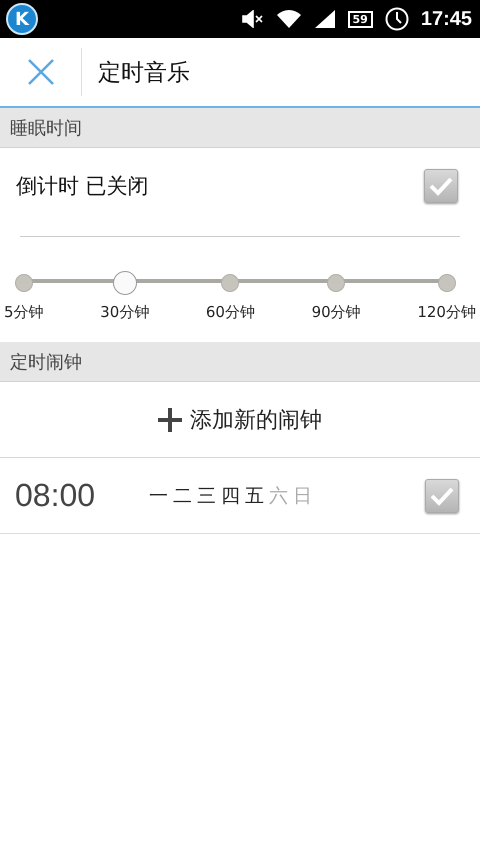  Describe the element at coordinates (325, 19) in the screenshot. I see `signal-icon` at that location.